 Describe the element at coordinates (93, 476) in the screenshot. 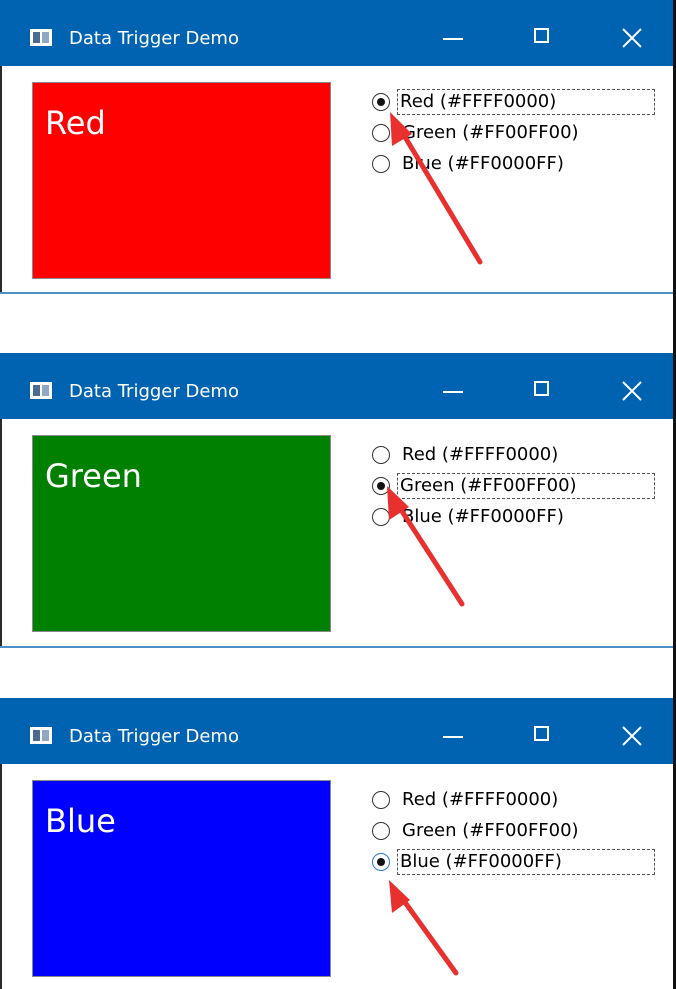

I see `color-name-label: Green` at that location.